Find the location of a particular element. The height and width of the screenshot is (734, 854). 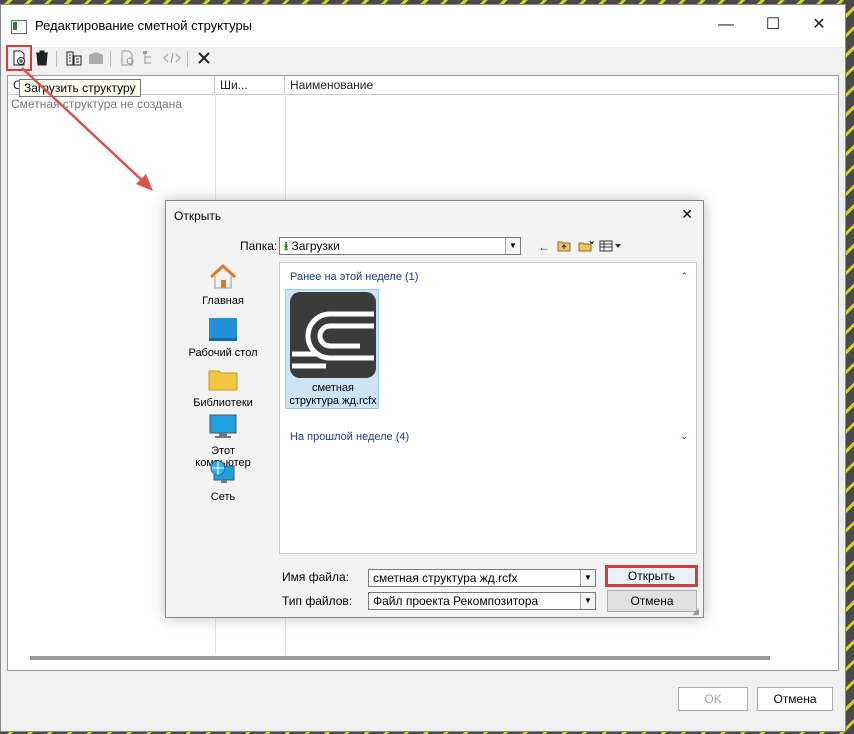

filename-label: Имя файла: is located at coordinates (315, 577).